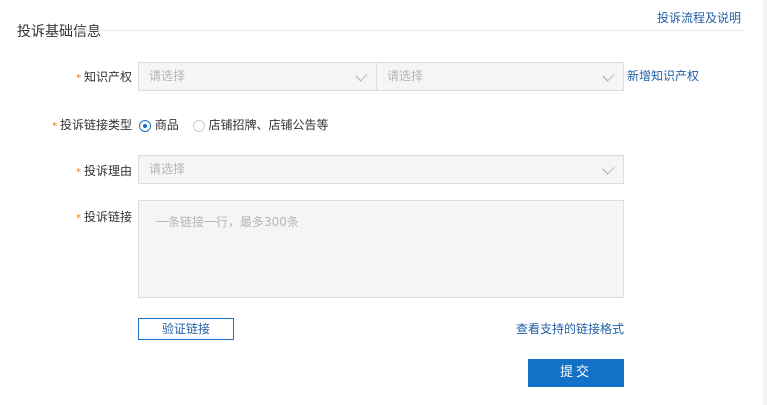 The width and height of the screenshot is (767, 405). What do you see at coordinates (145, 125) in the screenshot?
I see `radio-checked-icon` at bounding box center [145, 125].